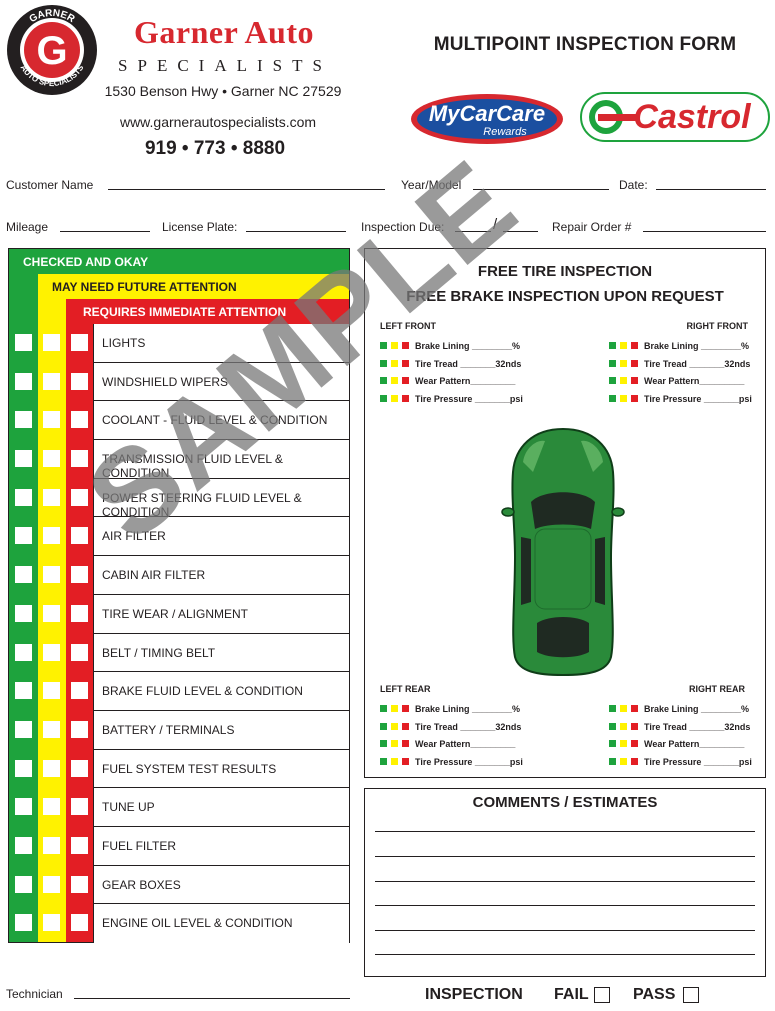  I want to click on technician-field, so click(212, 998).